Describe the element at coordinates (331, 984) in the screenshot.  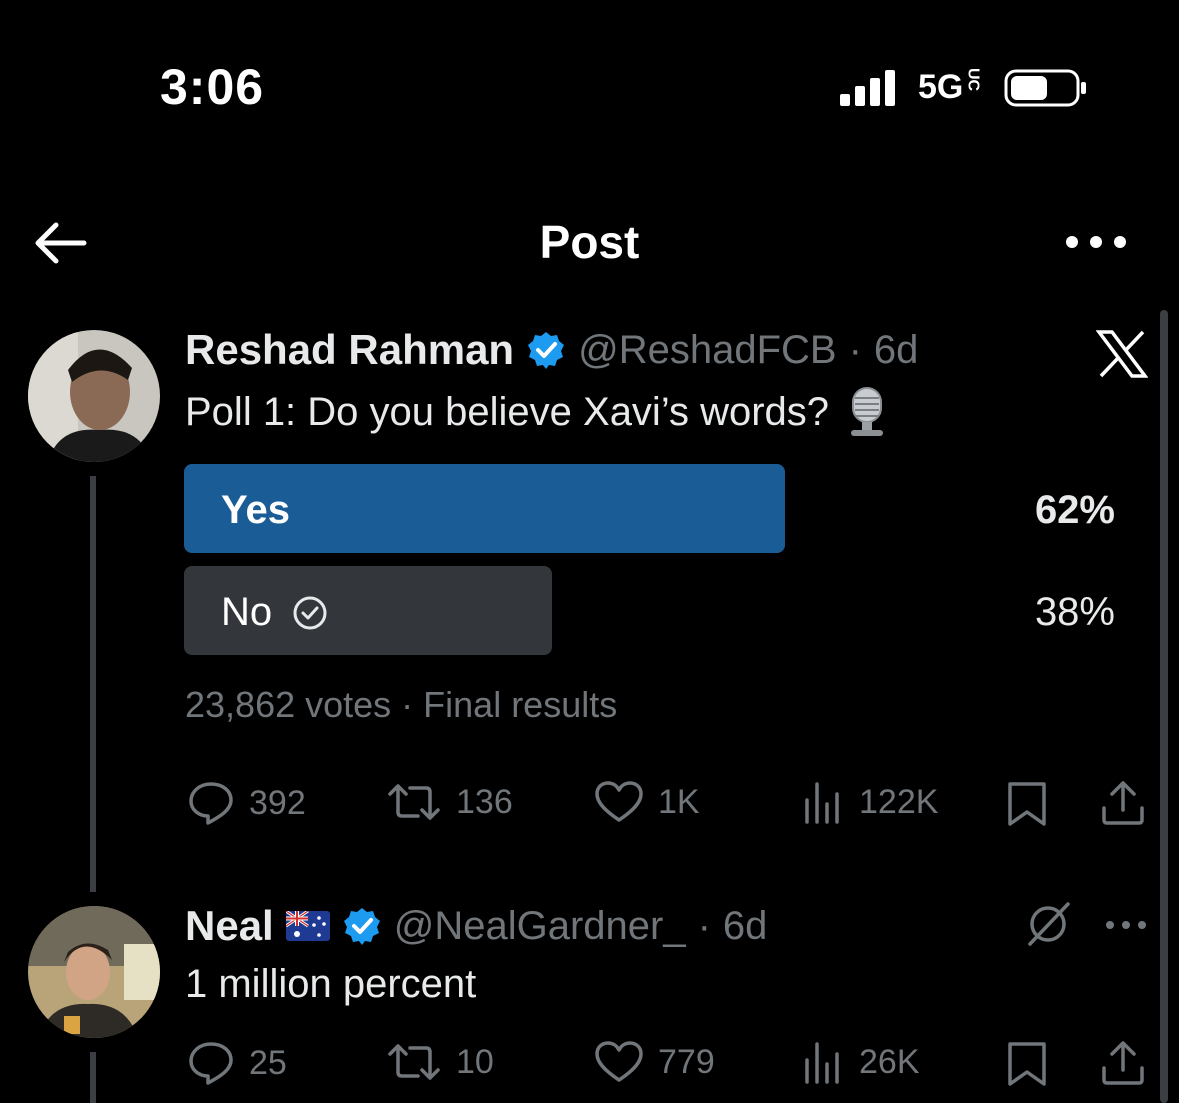
I see `reply-text: 1 million percent` at that location.